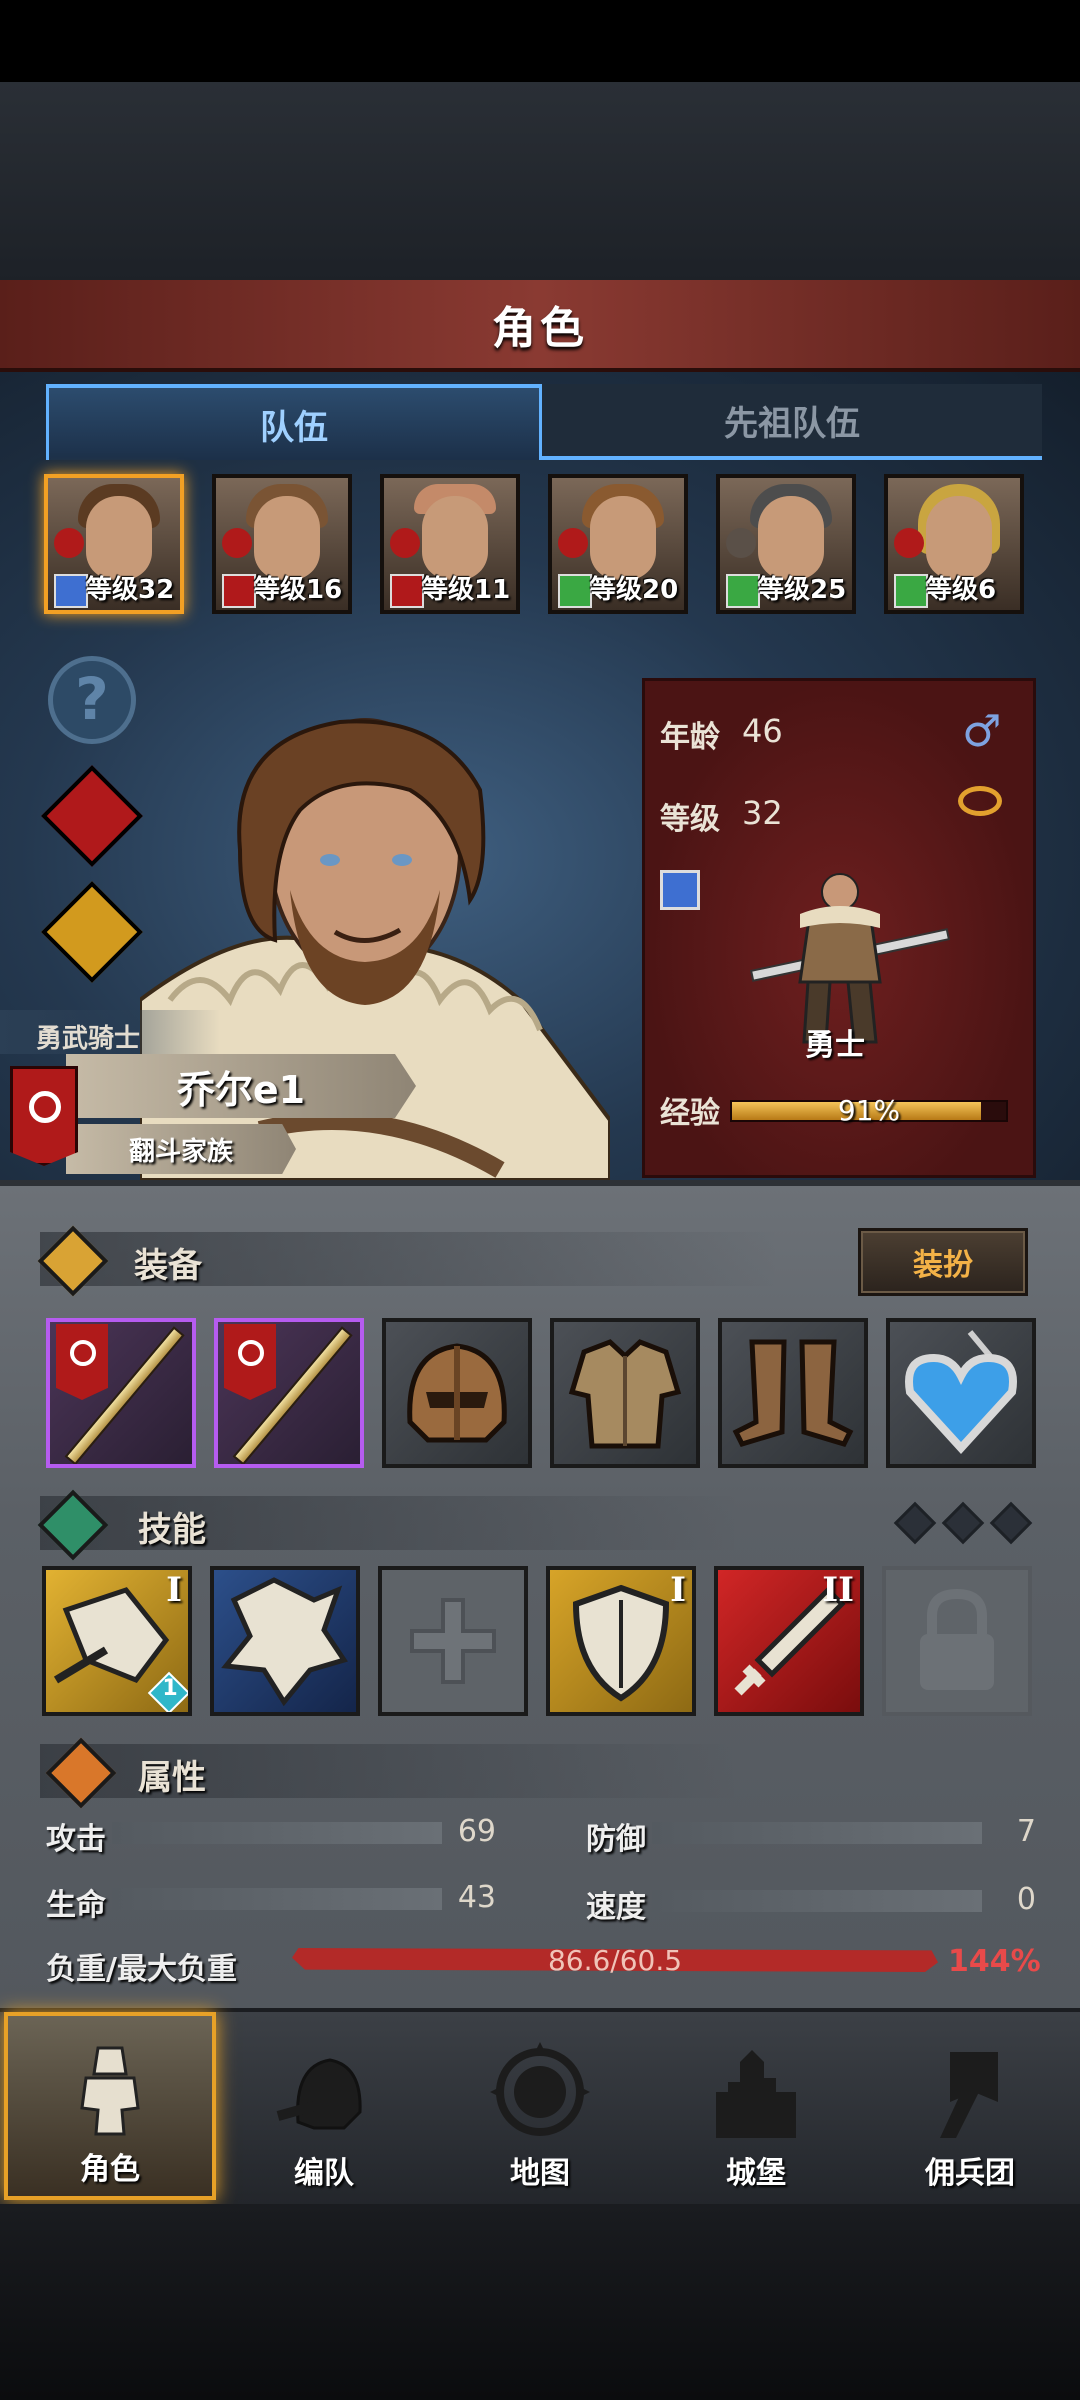  I want to click on defense-label: 防御, so click(616, 1839).